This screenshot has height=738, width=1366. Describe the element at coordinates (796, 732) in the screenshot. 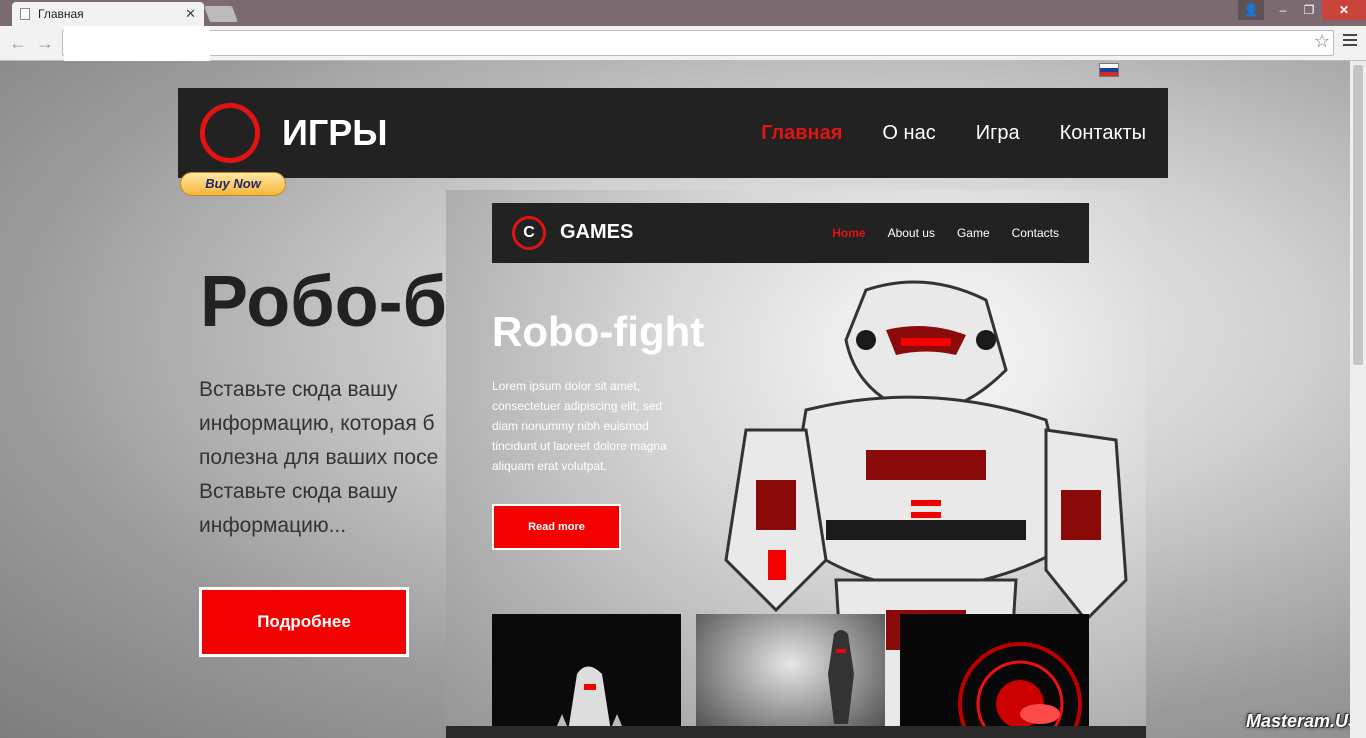

I see `preview-footer-strip` at that location.